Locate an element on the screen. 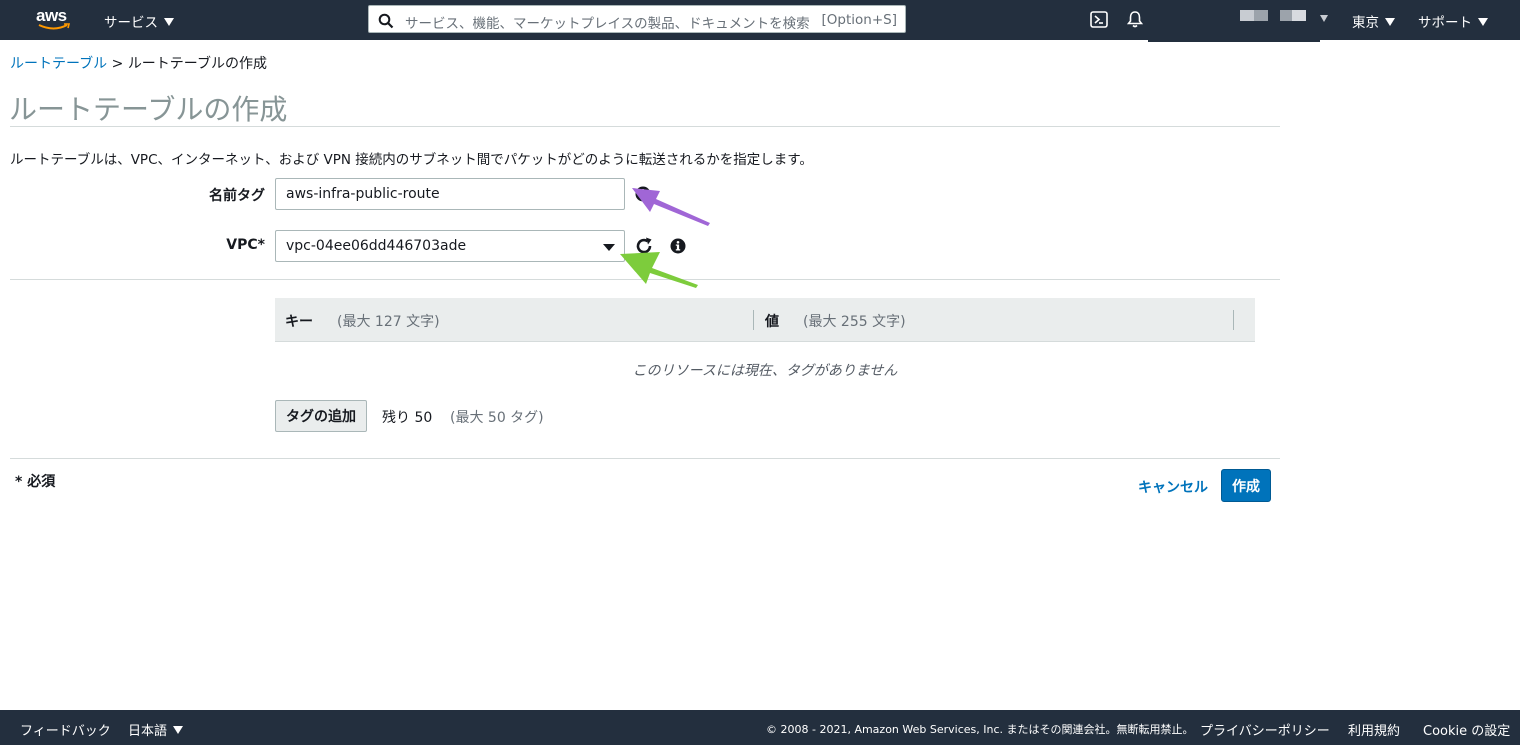 The width and height of the screenshot is (1520, 745). terms-link: 利用規約 is located at coordinates (1374, 729).